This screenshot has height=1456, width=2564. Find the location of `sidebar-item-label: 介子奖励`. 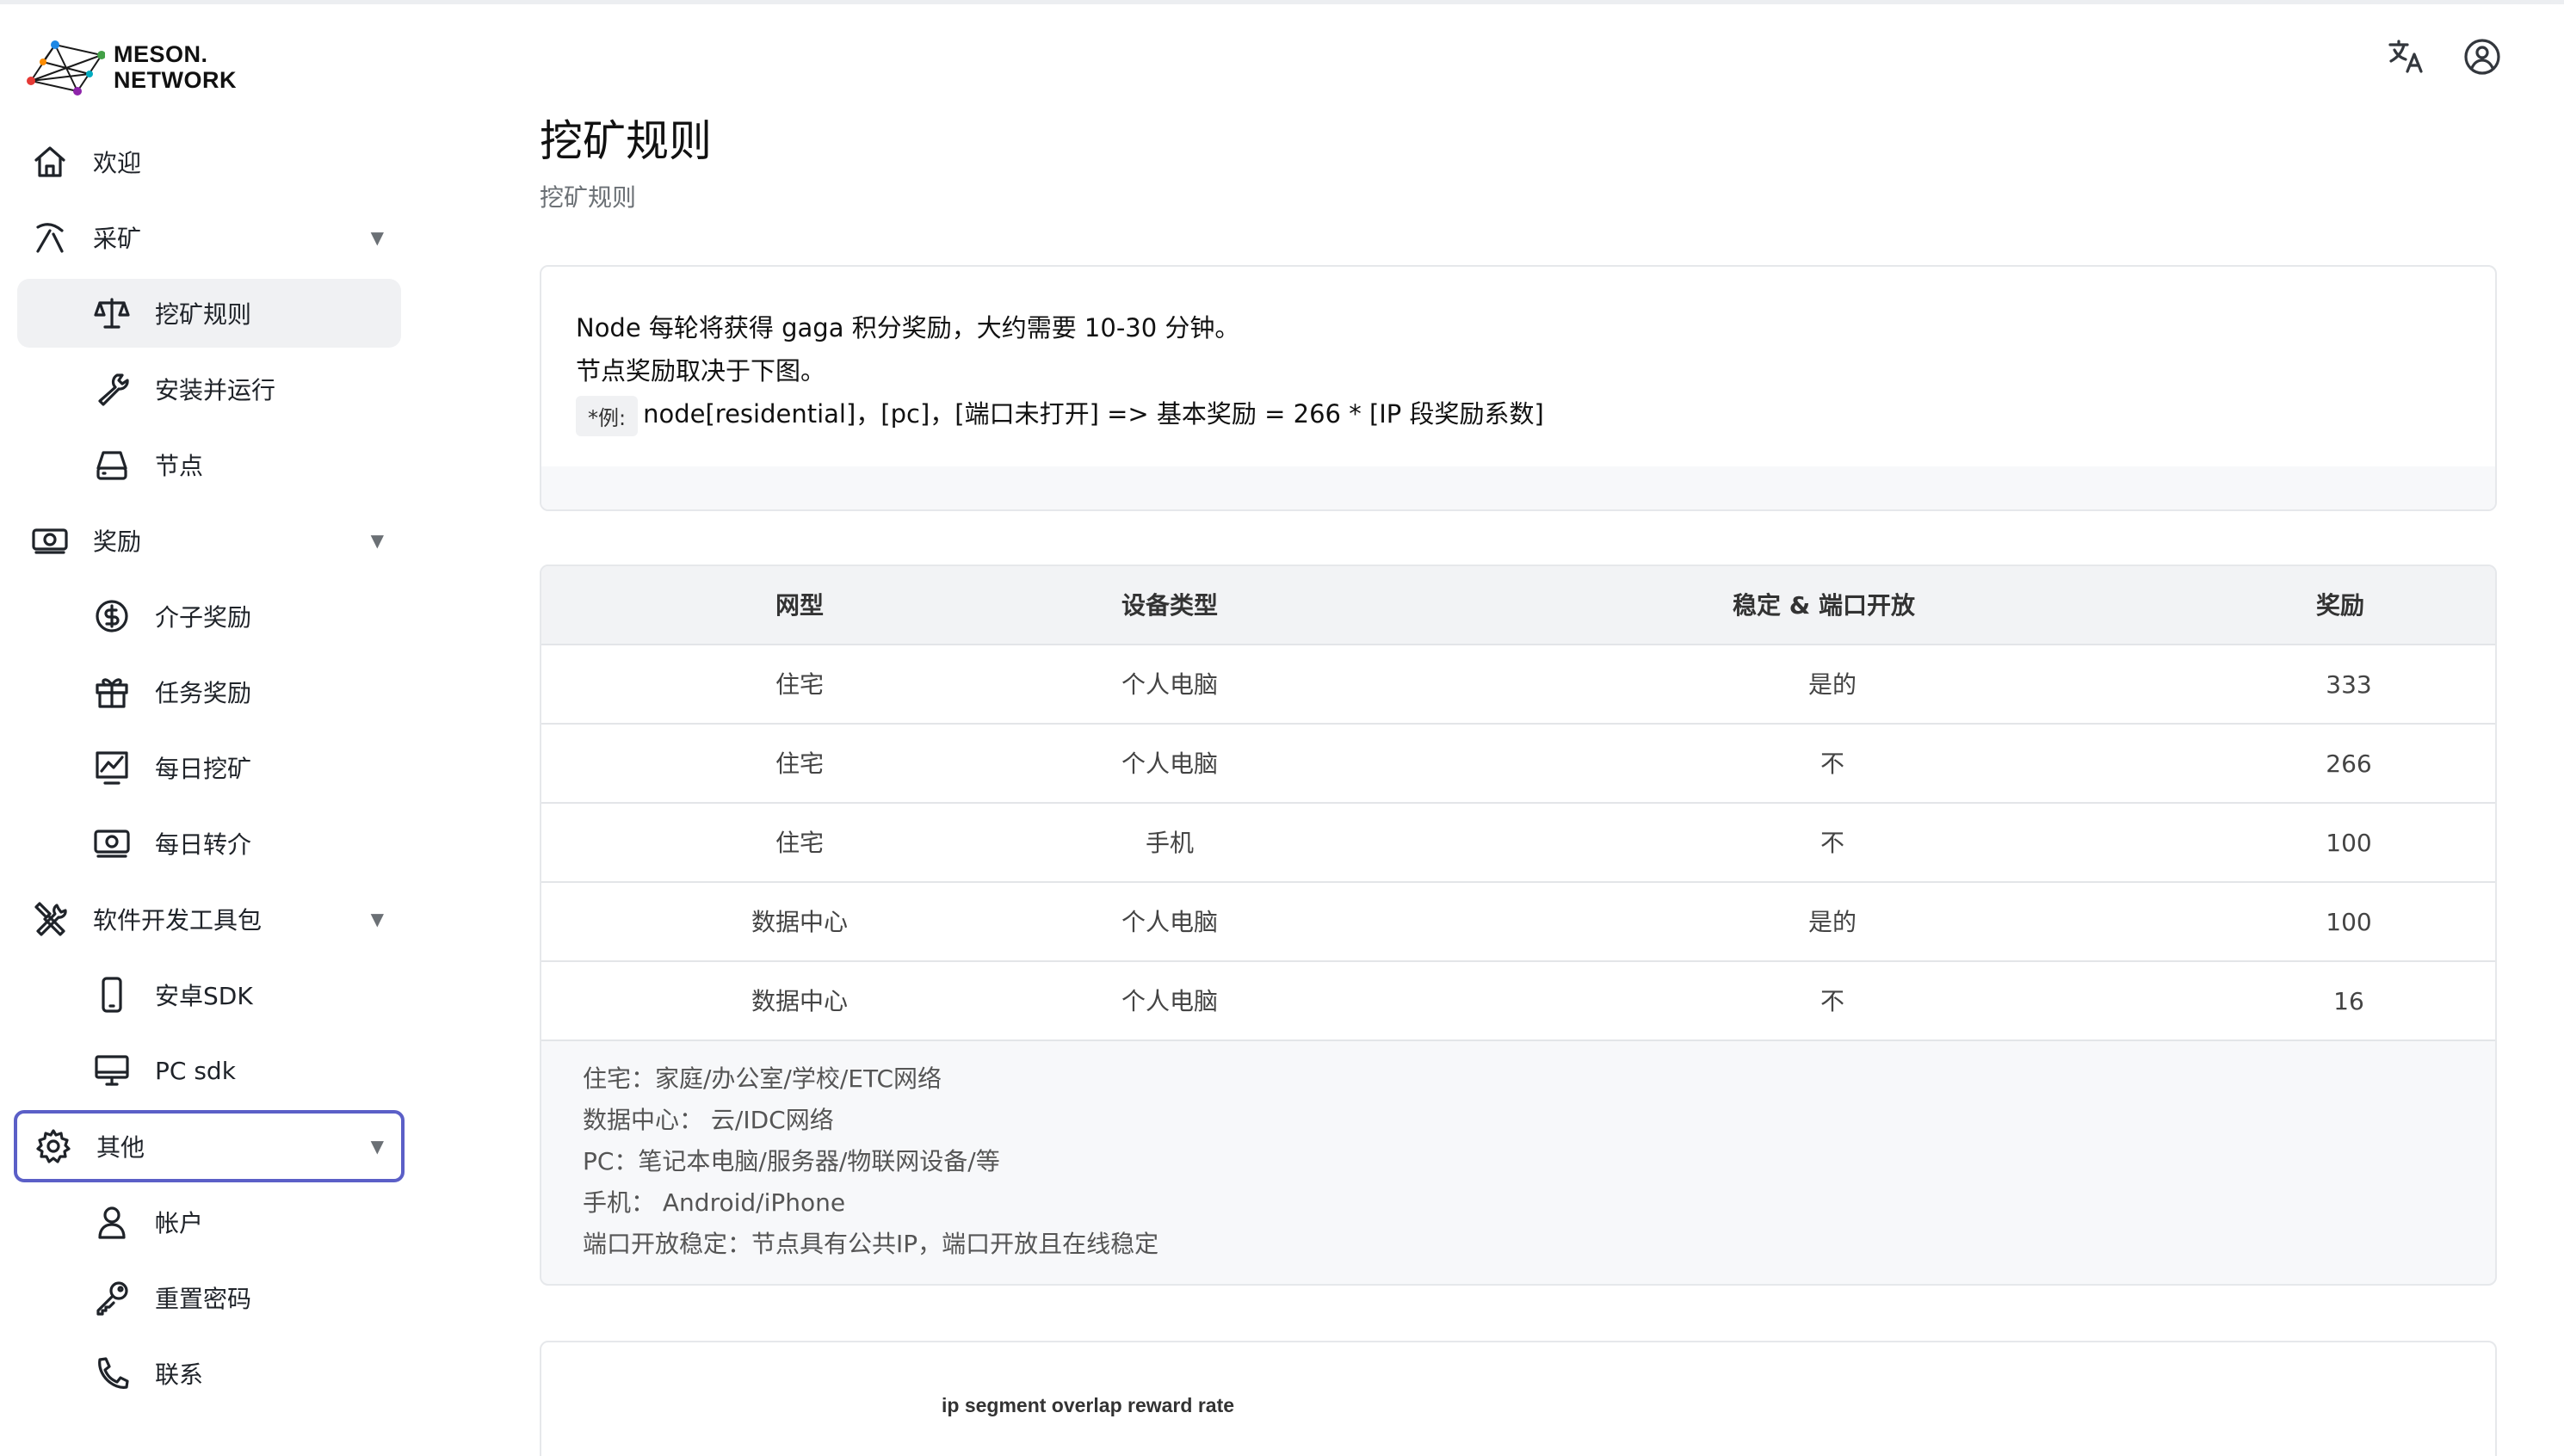

sidebar-item-label: 介子奖励 is located at coordinates (203, 618).